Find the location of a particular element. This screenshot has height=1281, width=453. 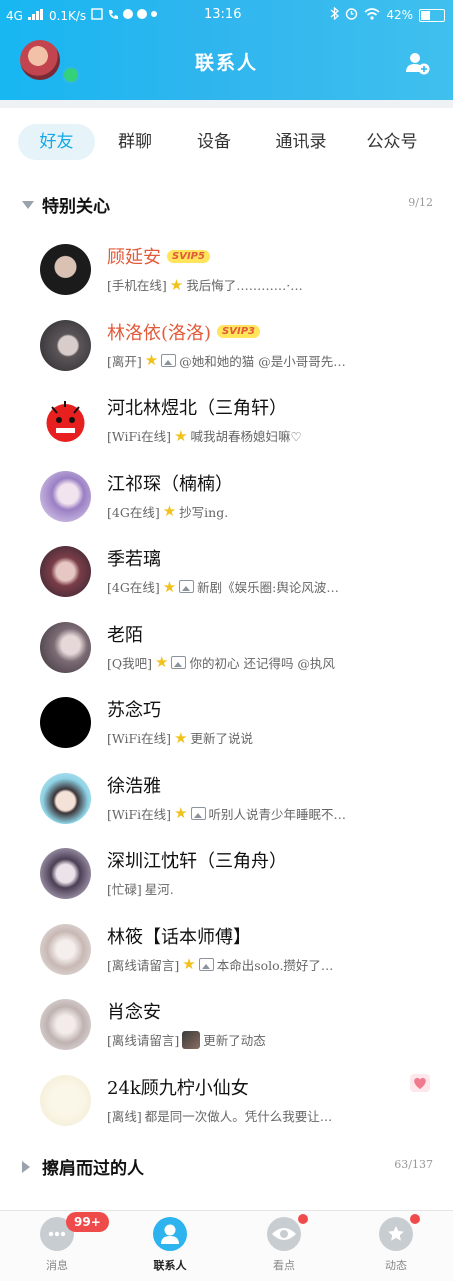

network-type: 4G is located at coordinates (14, 15).